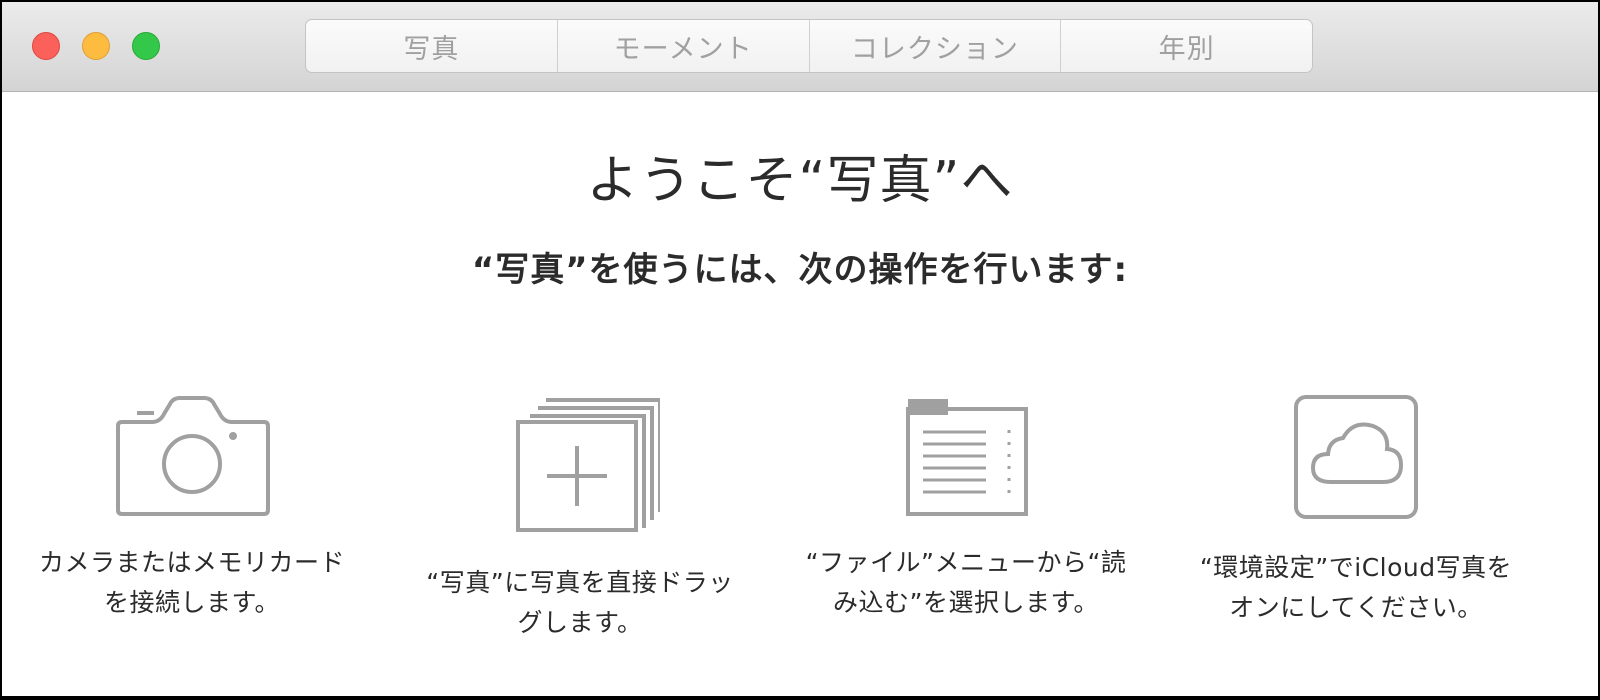  I want to click on option-file-import-text: “ファイル”メニューから“読 み込む”を選択します。, so click(966, 582).